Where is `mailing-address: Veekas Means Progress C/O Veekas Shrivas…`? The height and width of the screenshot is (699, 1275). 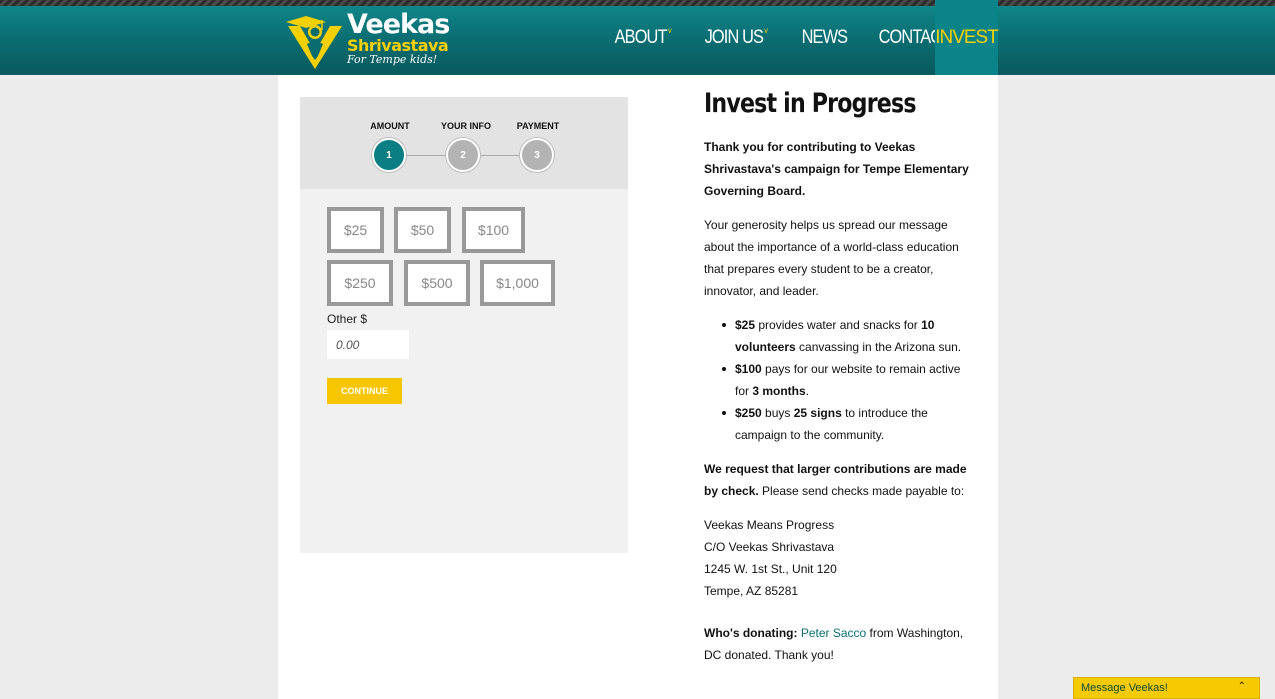
mailing-address: Veekas Means Progress C/O Veekas Shrivas… is located at coordinates (840, 558).